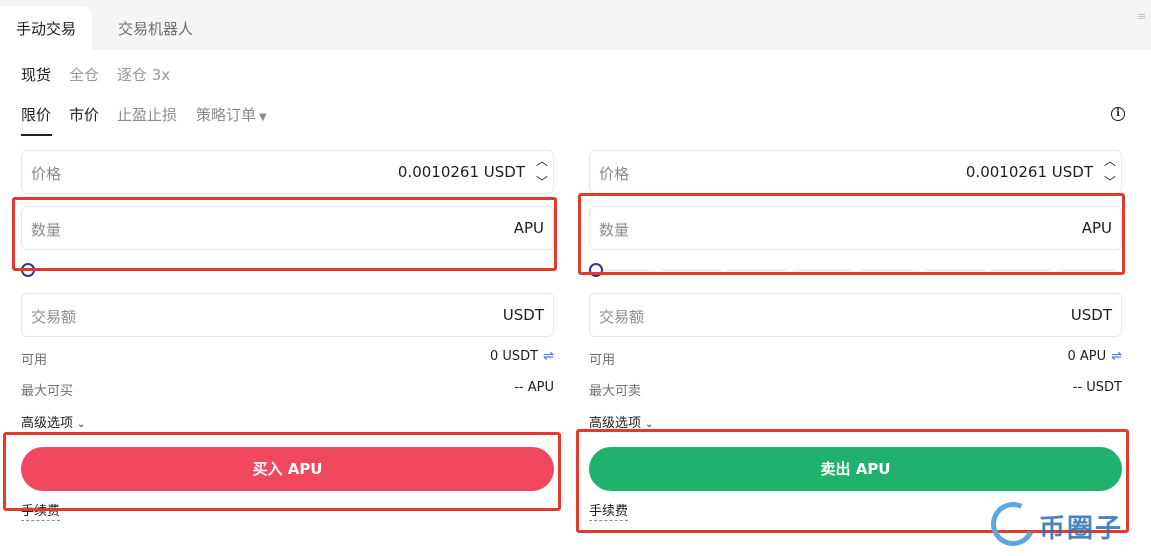  What do you see at coordinates (47, 391) in the screenshot?
I see `max-buy-label: 最大可买` at bounding box center [47, 391].